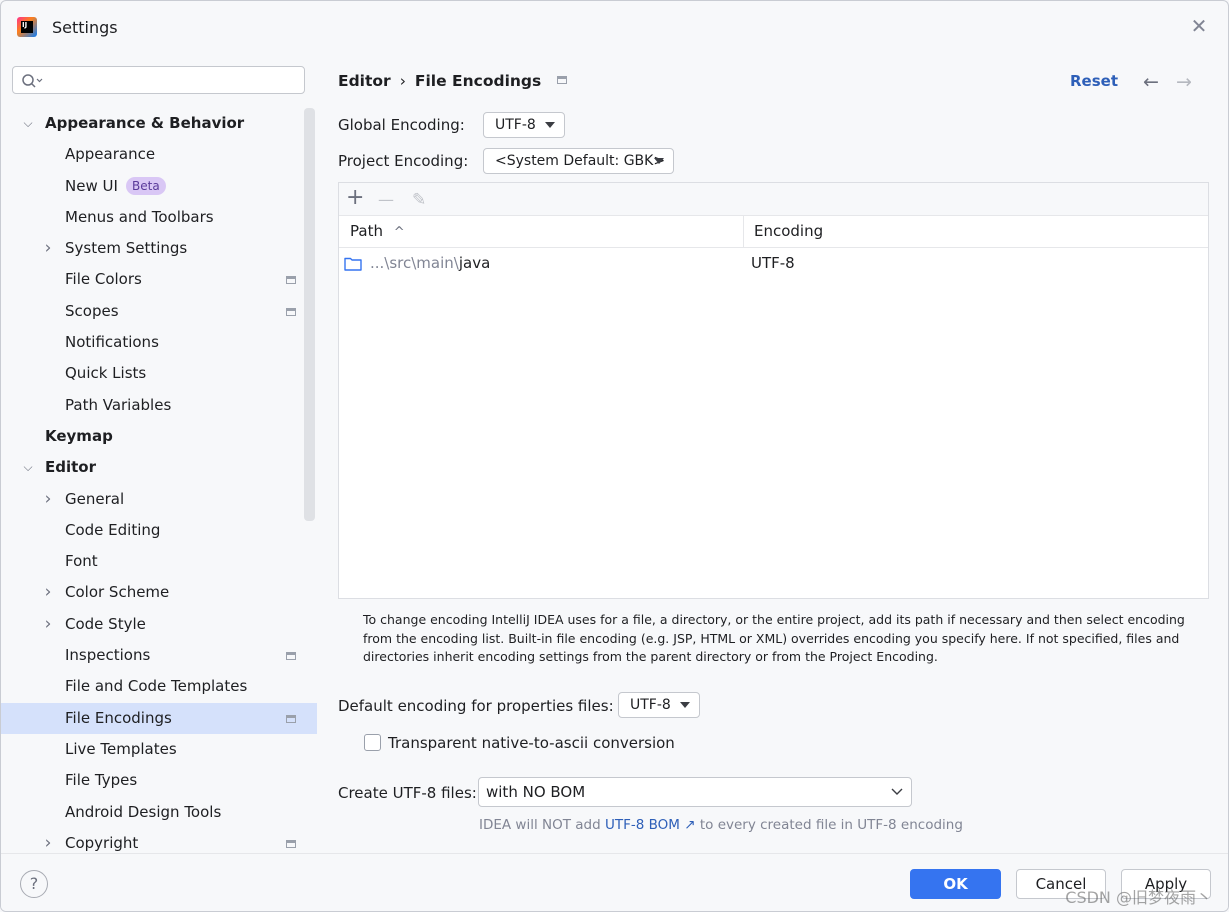 The width and height of the screenshot is (1229, 912). I want to click on path-column-label: Path, so click(366, 231).